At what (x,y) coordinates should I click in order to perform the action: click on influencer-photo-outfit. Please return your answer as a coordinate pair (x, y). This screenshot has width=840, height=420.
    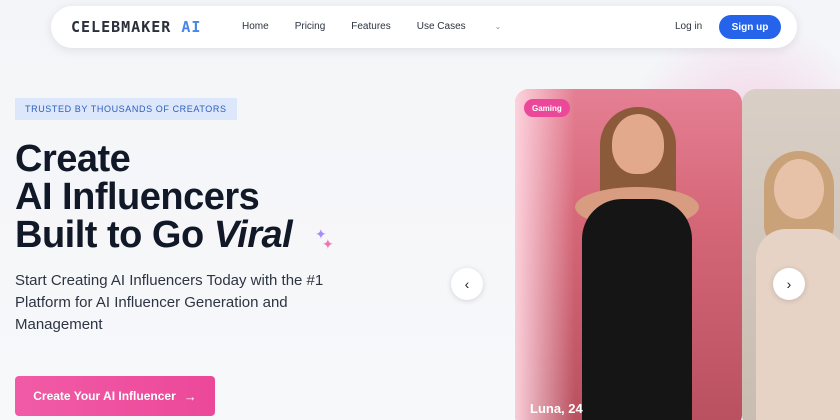
    Looking at the image, I should click on (637, 309).